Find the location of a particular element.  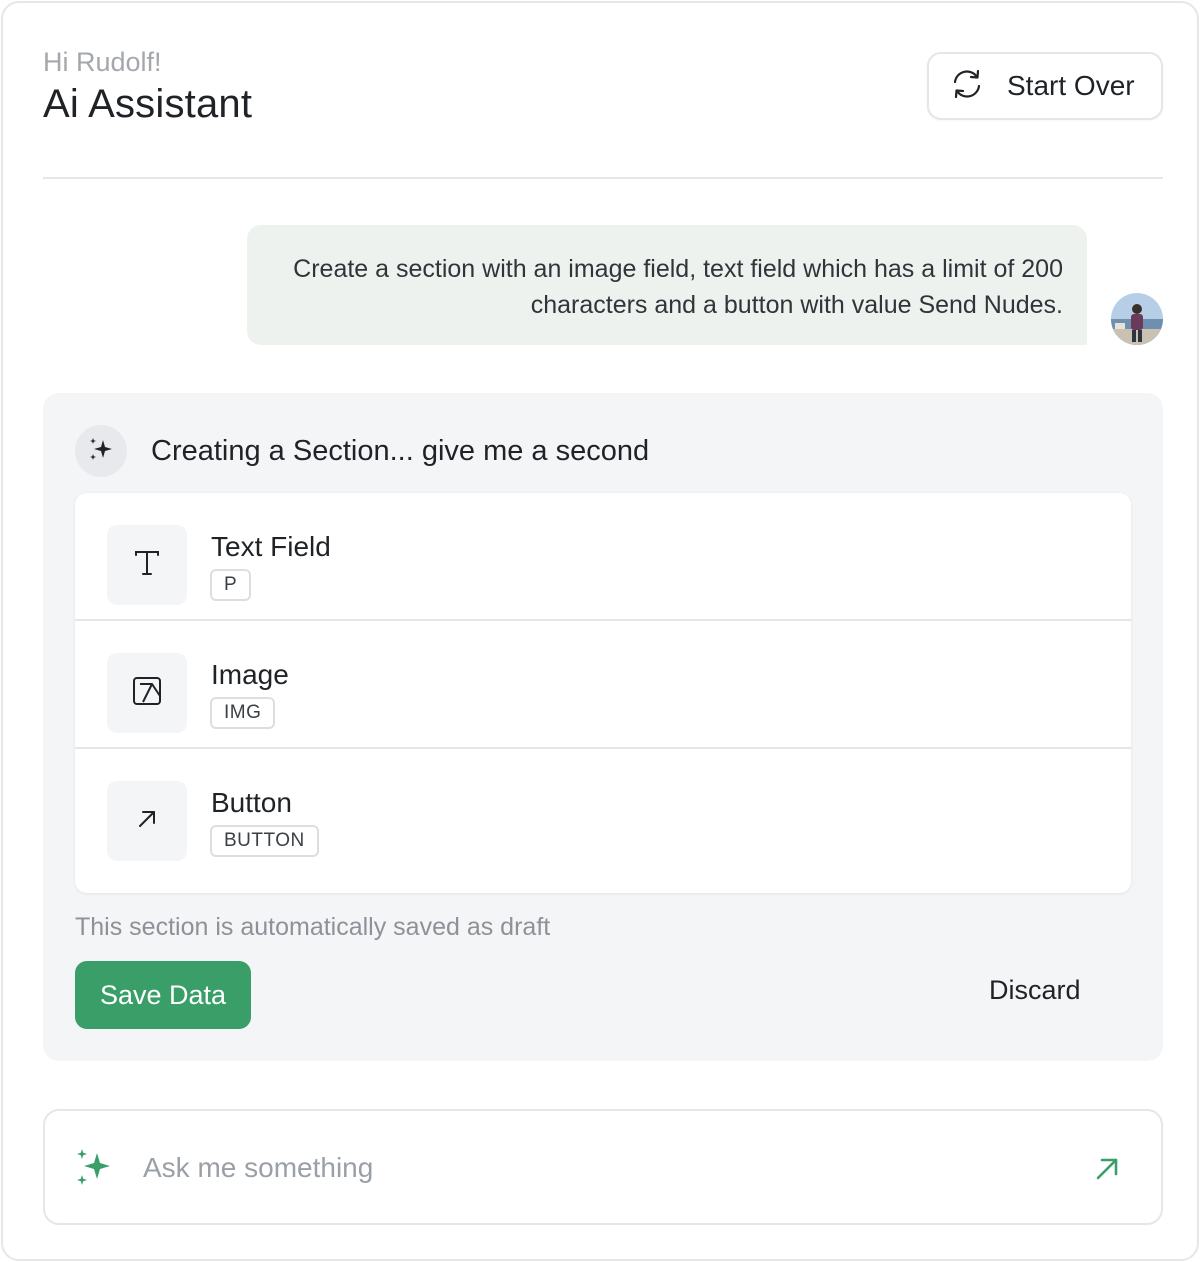

list-item: Text Field P is located at coordinates (603, 557).